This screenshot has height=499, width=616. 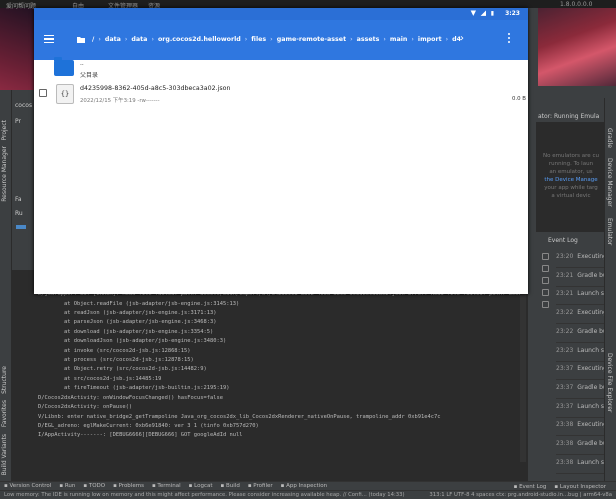 What do you see at coordinates (114, 350) in the screenshot?
I see `log-line: at invoke (src/cocos2d-jsb.js:12868:15)` at bounding box center [114, 350].